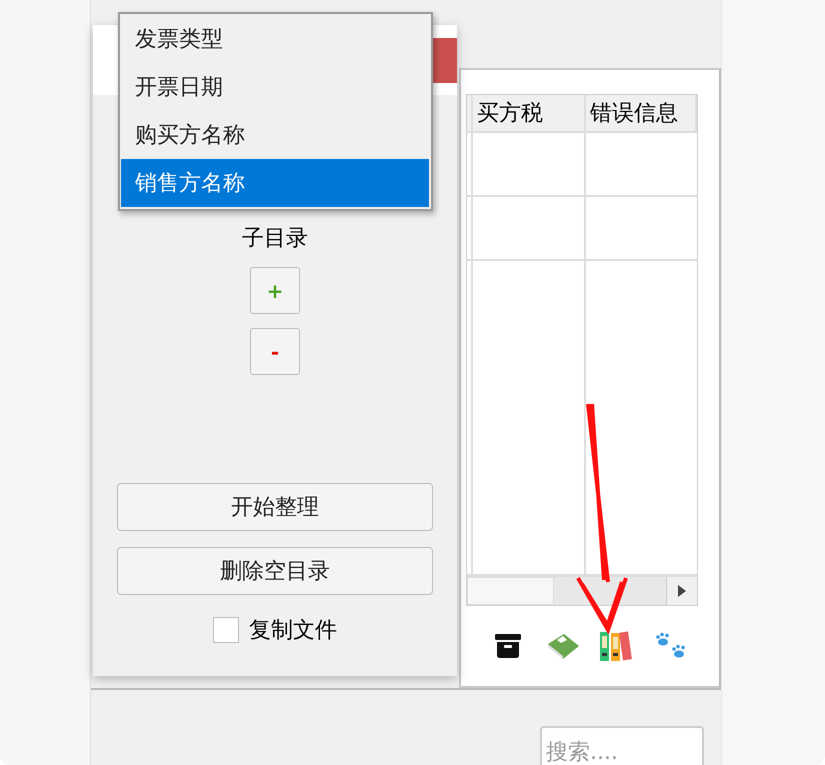  What do you see at coordinates (226, 630) in the screenshot?
I see `checkbox` at bounding box center [226, 630].